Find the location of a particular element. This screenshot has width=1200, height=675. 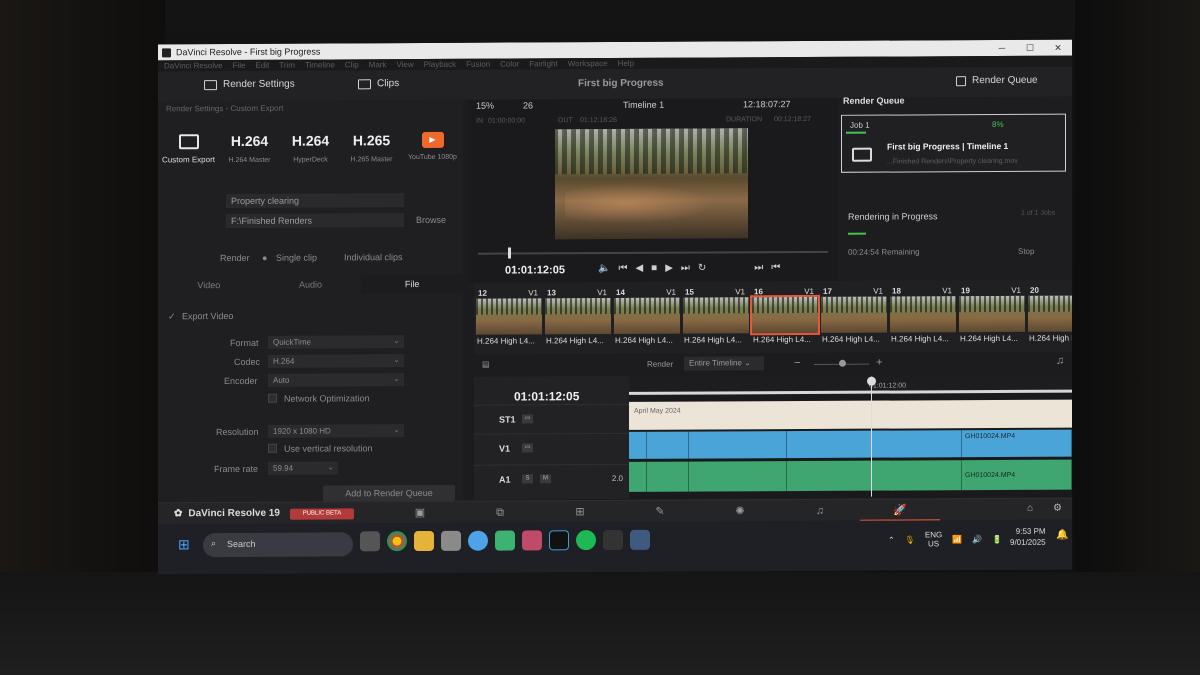

menu-fairlight: Fairlight is located at coordinates (543, 63).